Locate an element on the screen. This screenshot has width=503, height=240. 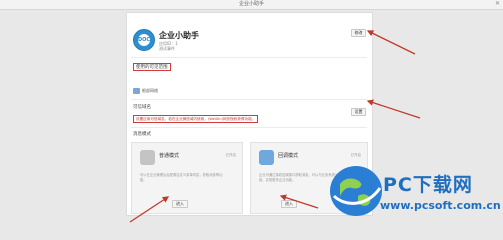
mode-card-name: 回调模式 is located at coordinates (288, 156).